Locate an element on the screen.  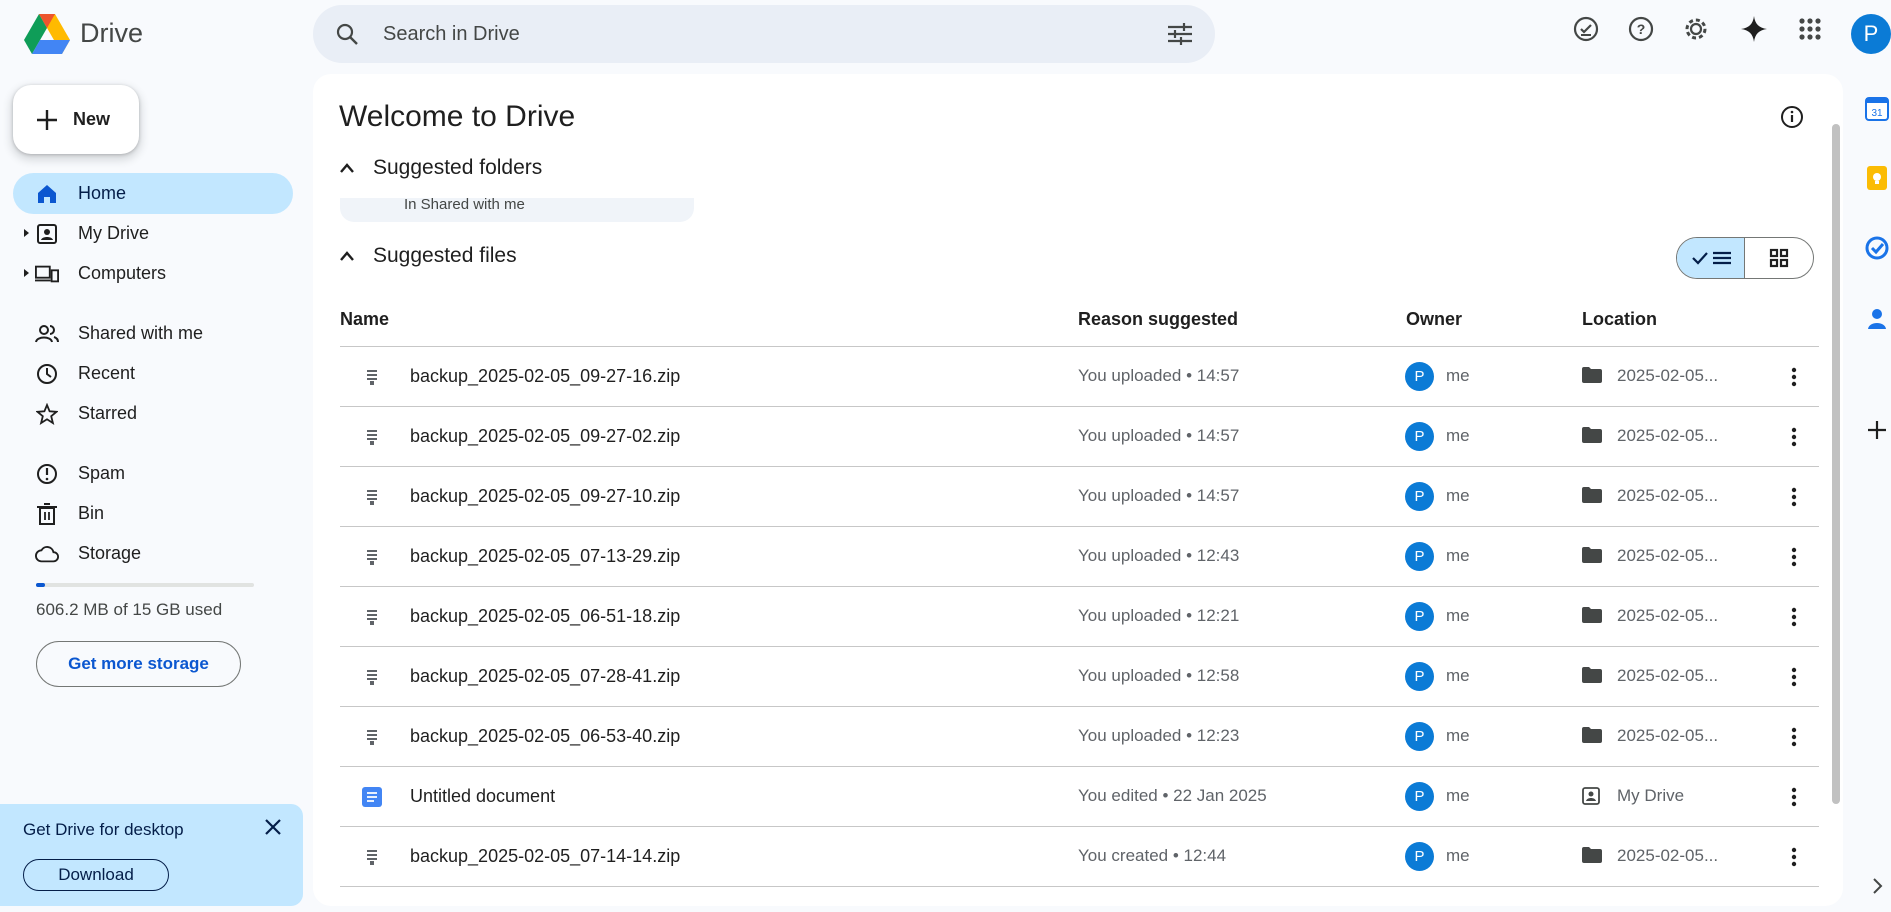
account-avatar: P is located at coordinates (1871, 34).